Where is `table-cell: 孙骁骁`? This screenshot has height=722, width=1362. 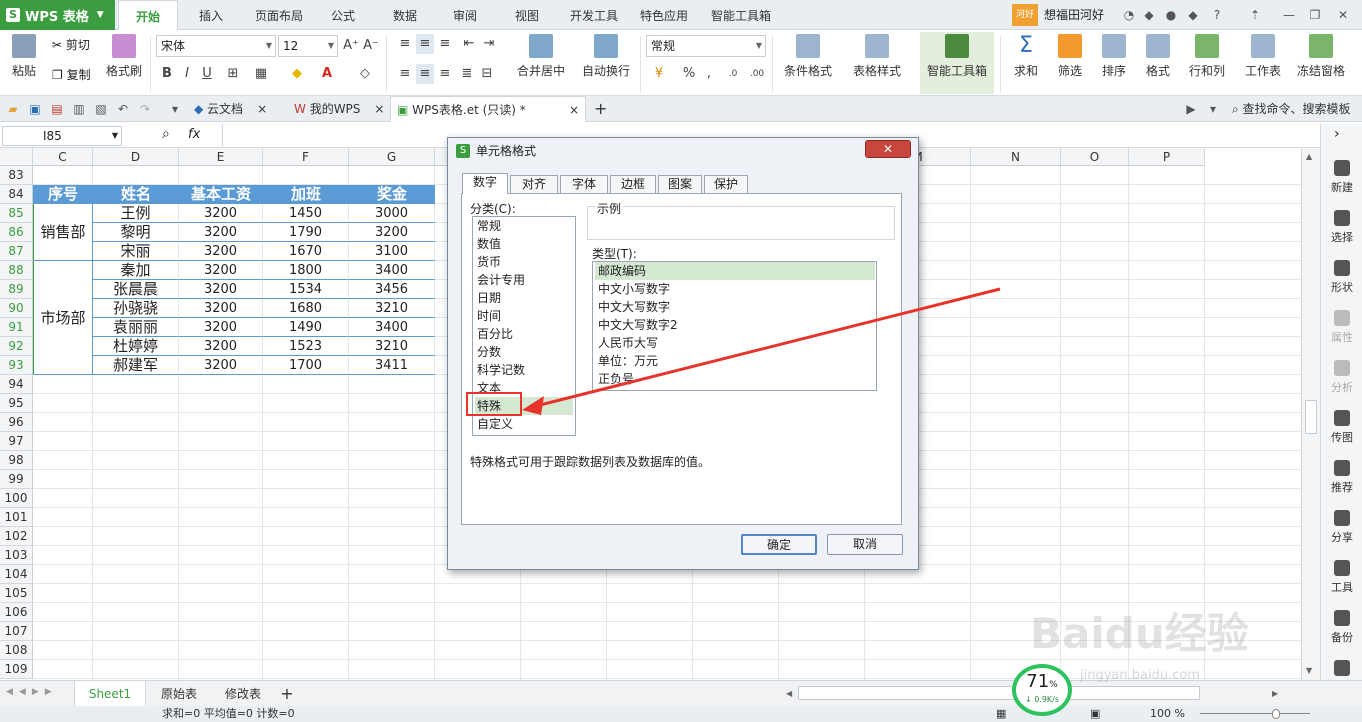
table-cell: 孙骁骁 is located at coordinates (136, 308).